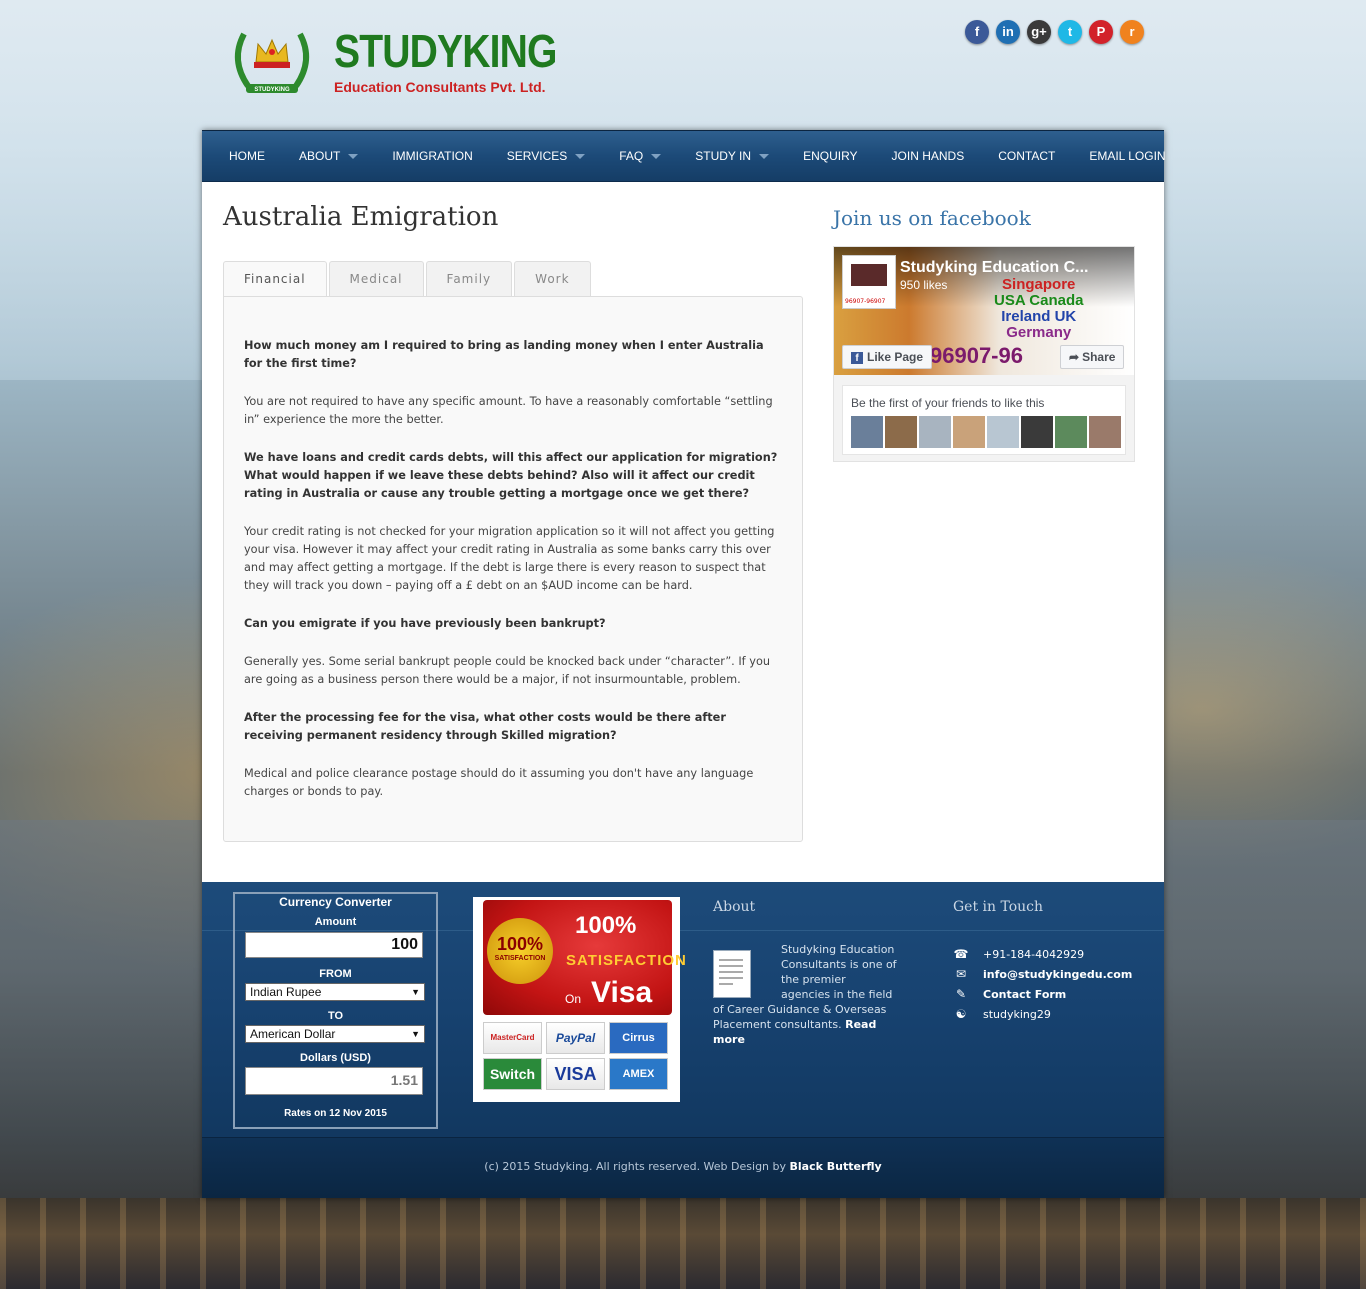 The height and width of the screenshot is (1289, 1366). What do you see at coordinates (998, 907) in the screenshot?
I see `get-in-touch-heading: Get in Touch` at bounding box center [998, 907].